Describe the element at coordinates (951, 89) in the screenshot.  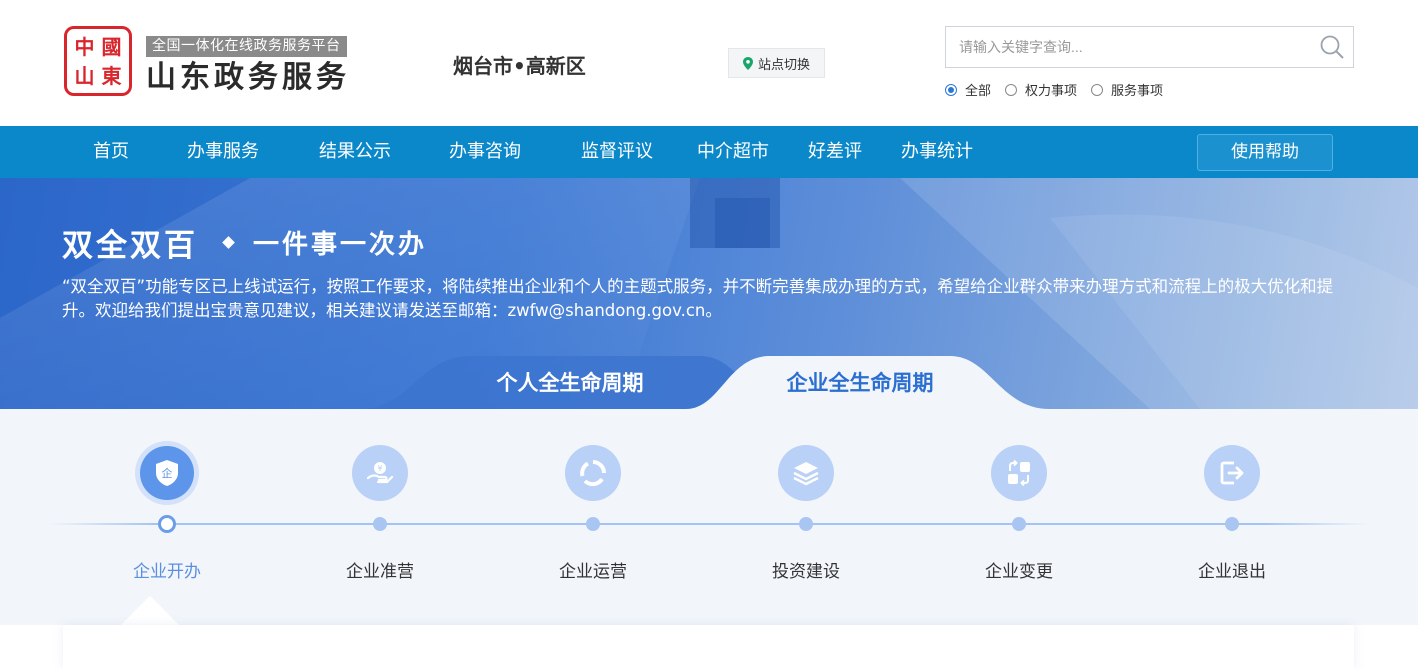
I see `radio-checked-icon` at that location.